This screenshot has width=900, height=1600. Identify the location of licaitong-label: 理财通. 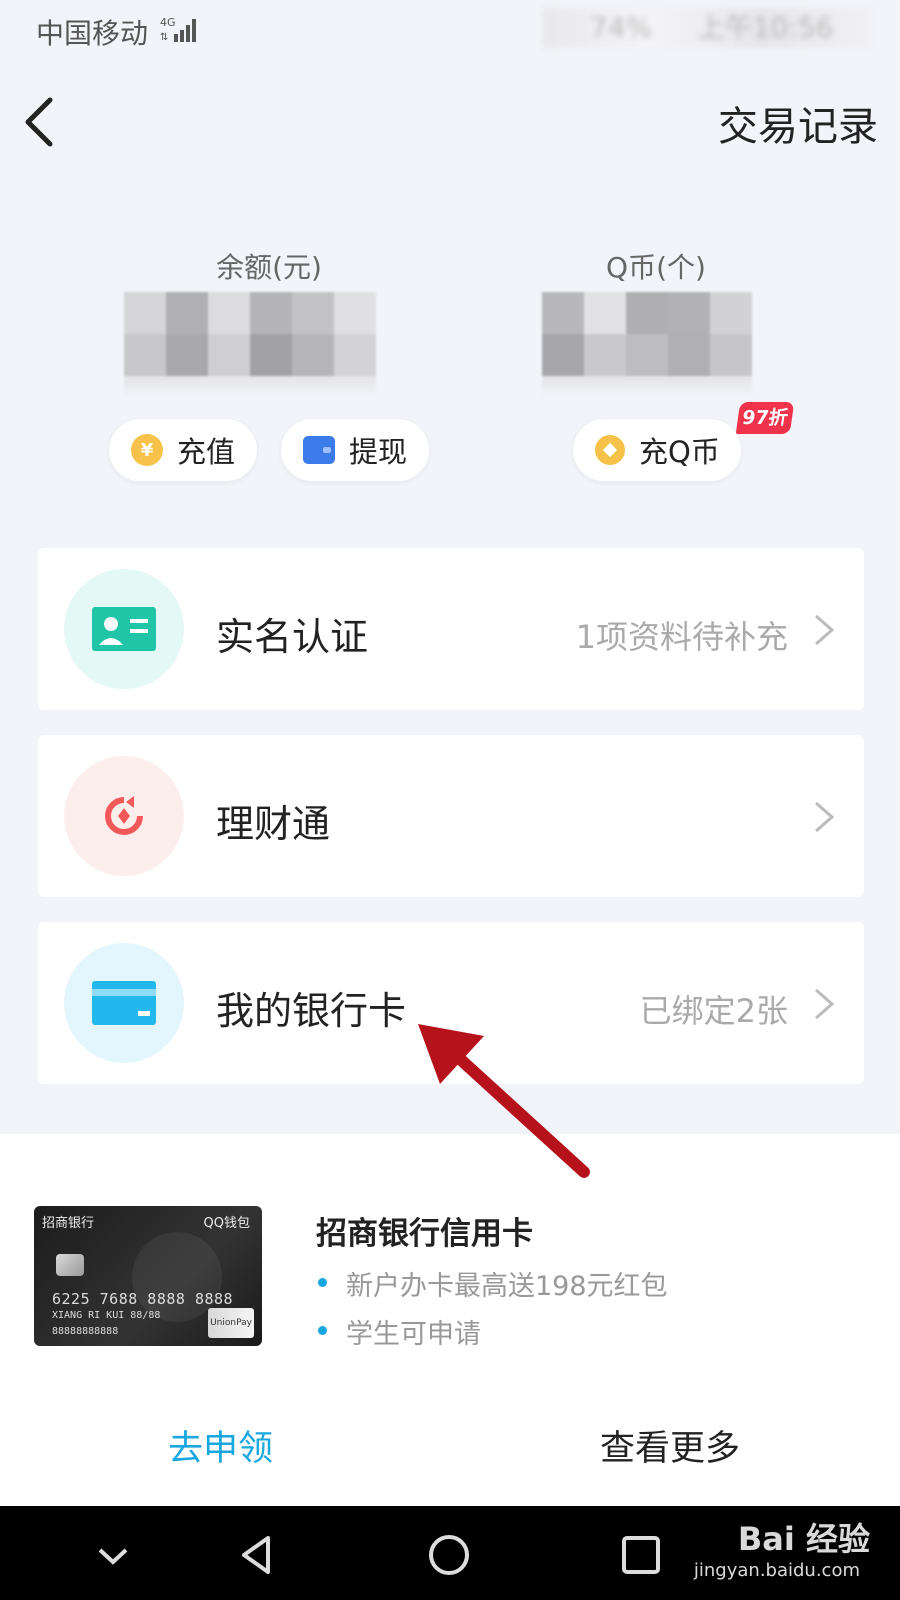
(273, 824).